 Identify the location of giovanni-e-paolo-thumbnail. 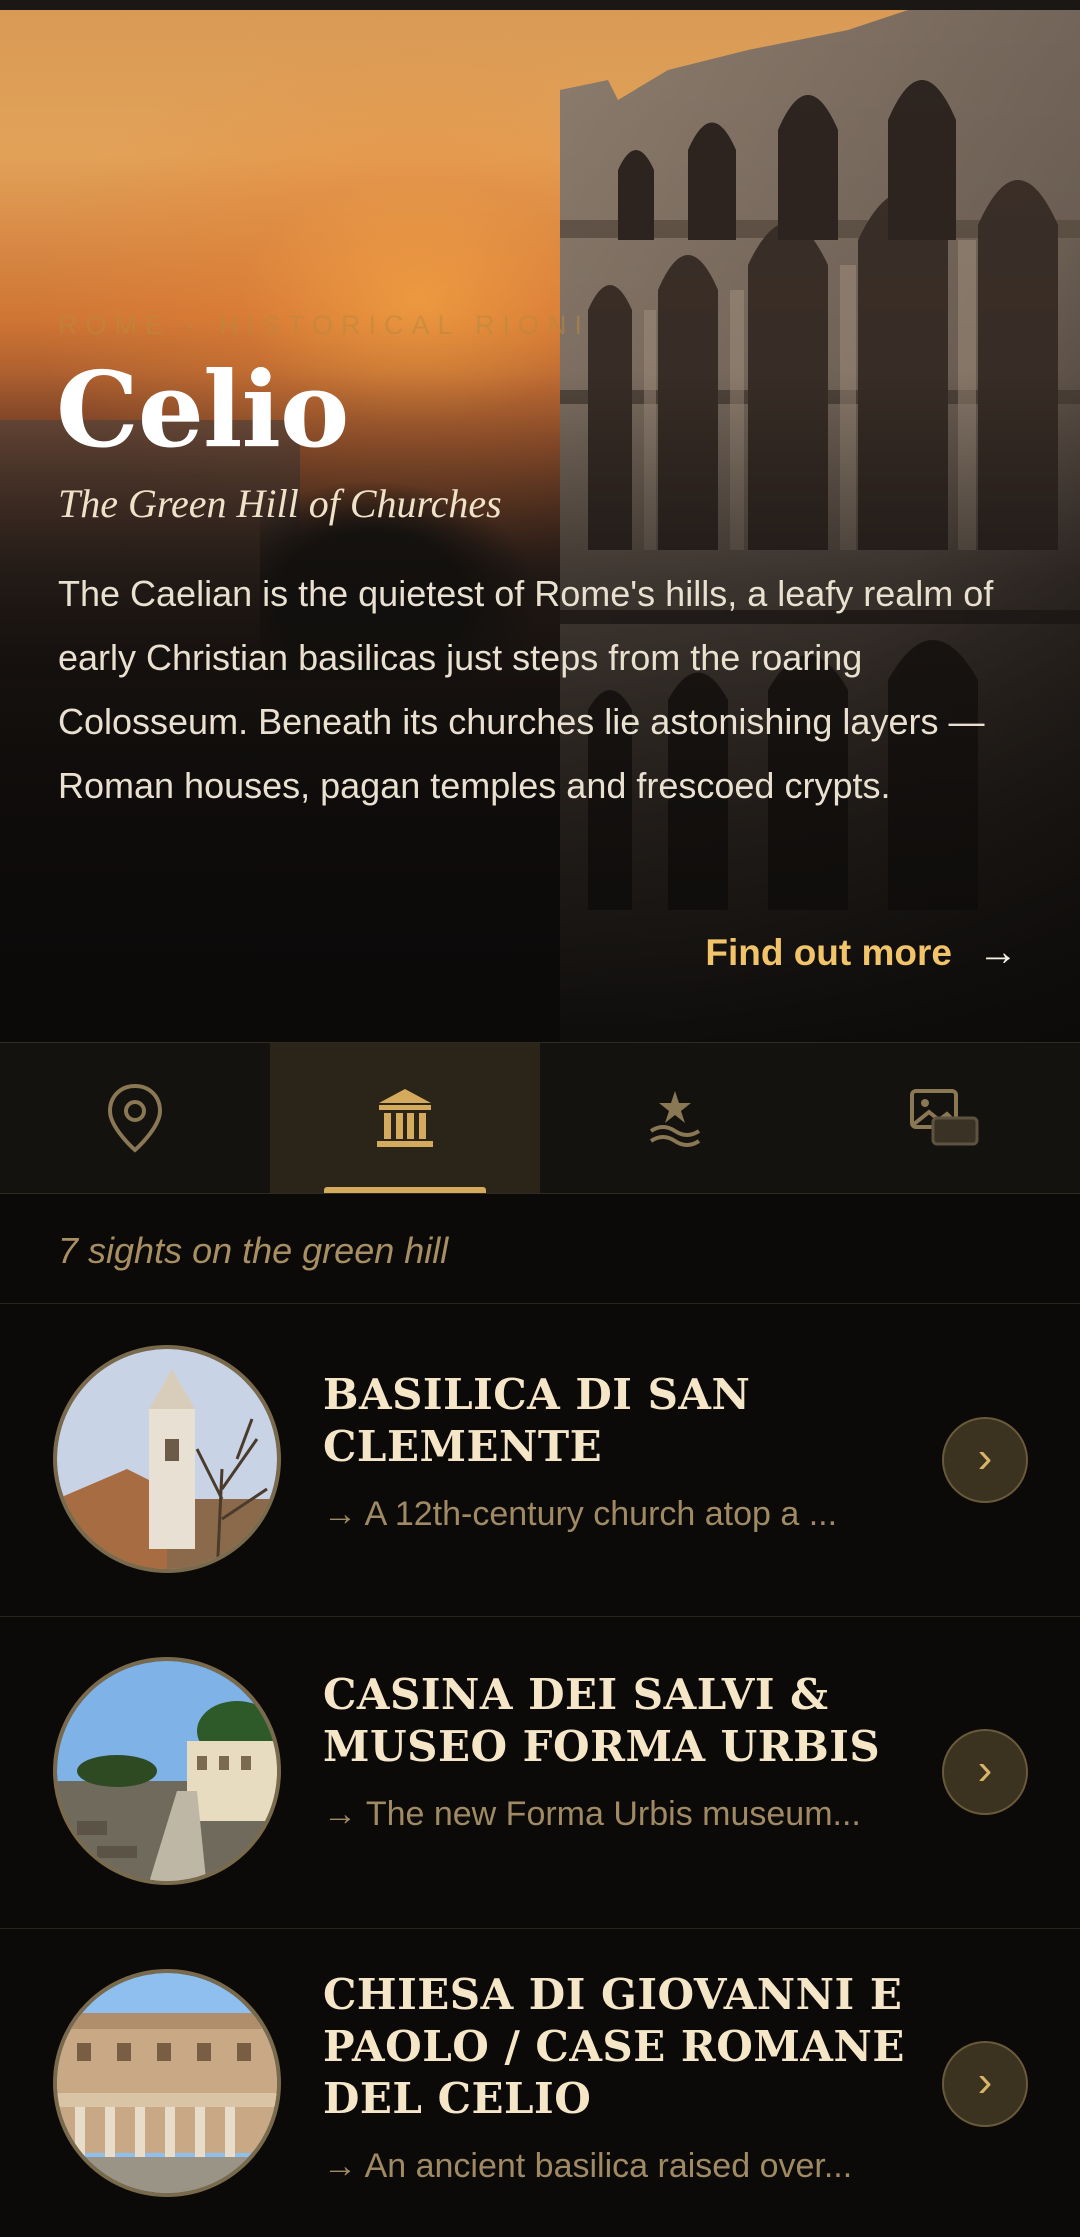
(167, 2083).